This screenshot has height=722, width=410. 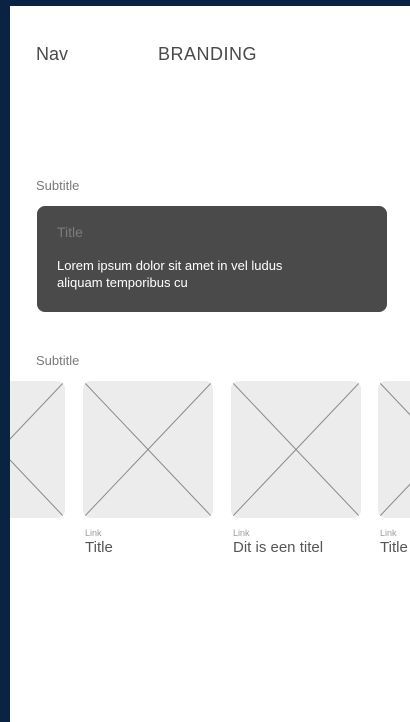 I want to click on card-title: Title, so click(x=70, y=232).